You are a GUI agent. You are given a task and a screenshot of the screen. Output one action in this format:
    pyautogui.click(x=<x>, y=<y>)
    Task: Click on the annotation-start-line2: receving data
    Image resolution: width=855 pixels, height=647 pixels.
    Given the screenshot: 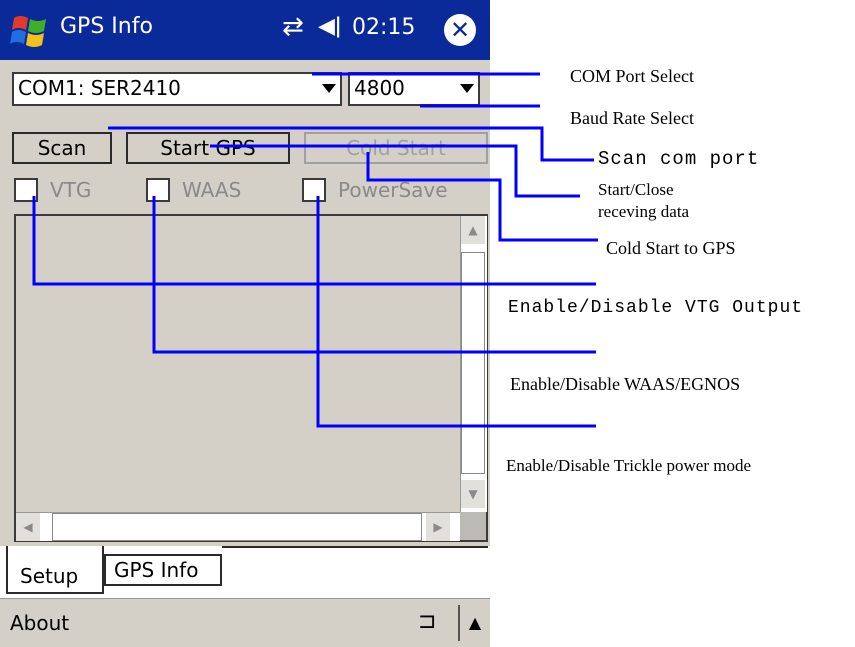 What is the action you would take?
    pyautogui.click(x=644, y=211)
    